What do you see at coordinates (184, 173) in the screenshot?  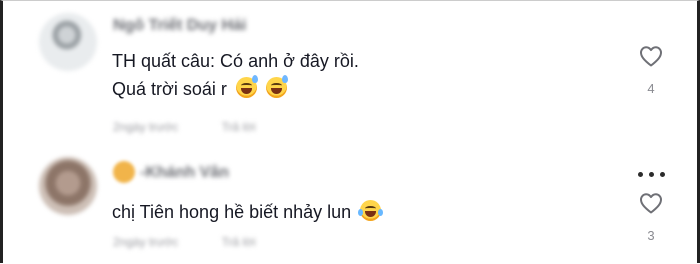 I see `comment-username: -Khánh Vân` at bounding box center [184, 173].